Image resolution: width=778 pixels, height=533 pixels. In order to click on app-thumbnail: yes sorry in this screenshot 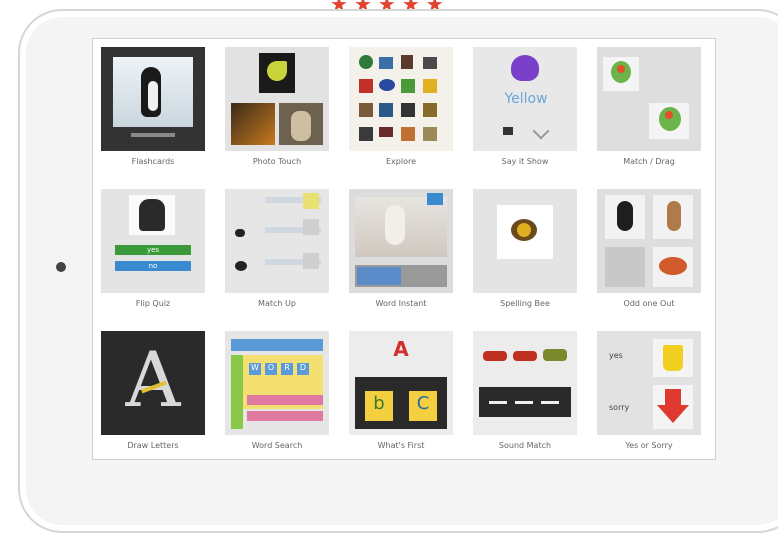, I will do `click(649, 383)`.